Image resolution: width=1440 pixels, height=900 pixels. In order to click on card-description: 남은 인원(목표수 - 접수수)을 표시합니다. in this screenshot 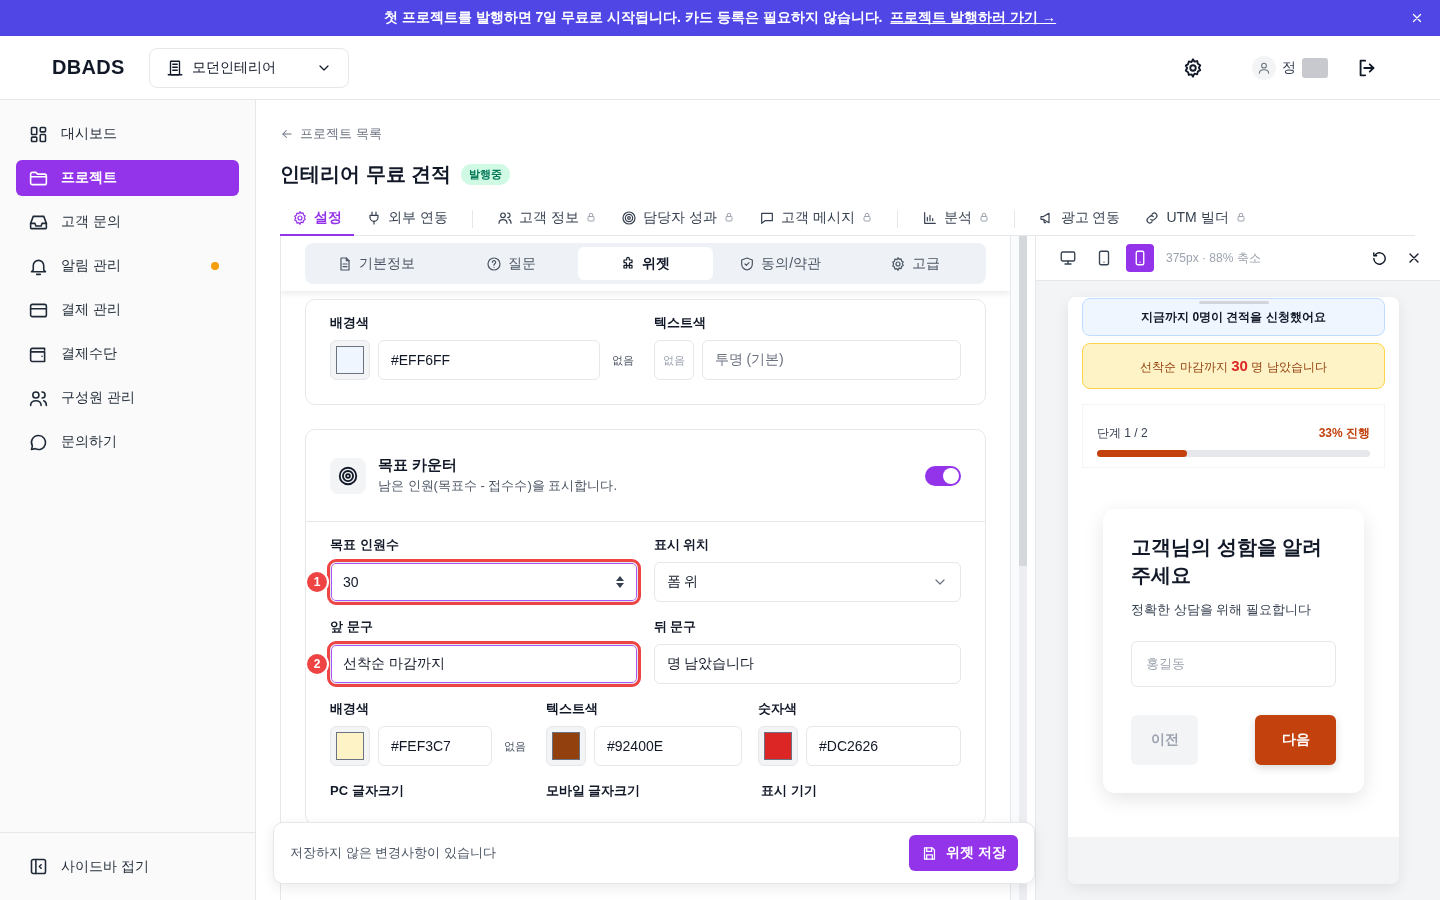, I will do `click(498, 486)`.